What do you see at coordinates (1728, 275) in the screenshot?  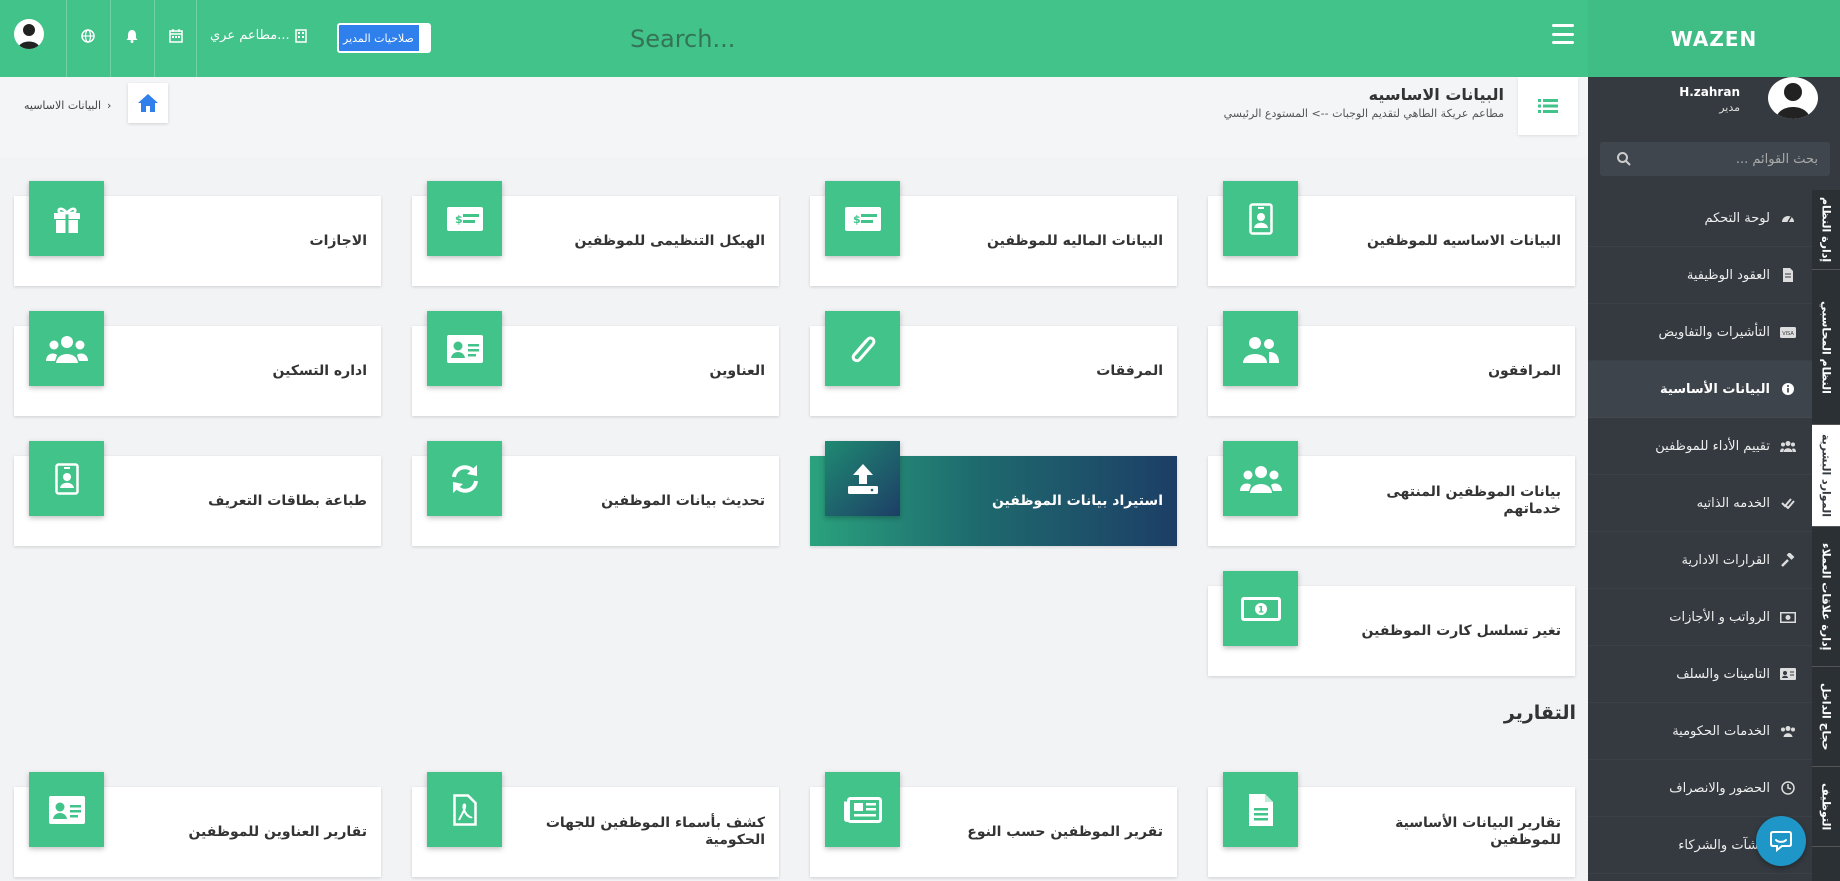 I see `sidebar-item-label: العقود الوظيفية` at bounding box center [1728, 275].